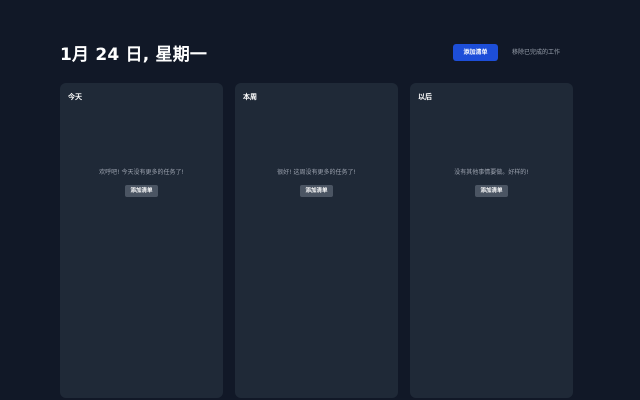  What do you see at coordinates (250, 97) in the screenshot?
I see `column-title-this-week: 本周` at bounding box center [250, 97].